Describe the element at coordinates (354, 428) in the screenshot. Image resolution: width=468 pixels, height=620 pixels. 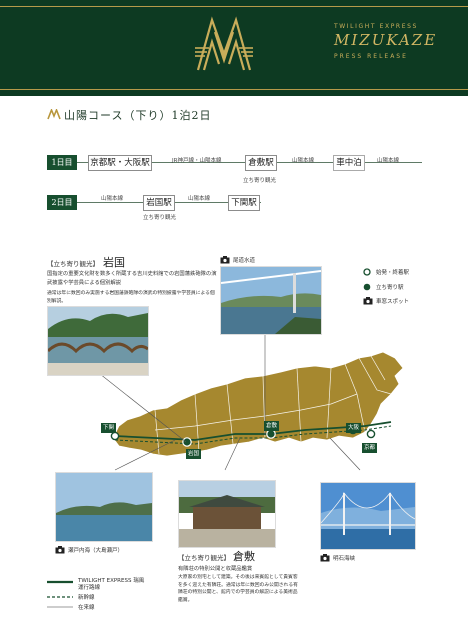
I see `map-label-osaka: 大阪` at that location.